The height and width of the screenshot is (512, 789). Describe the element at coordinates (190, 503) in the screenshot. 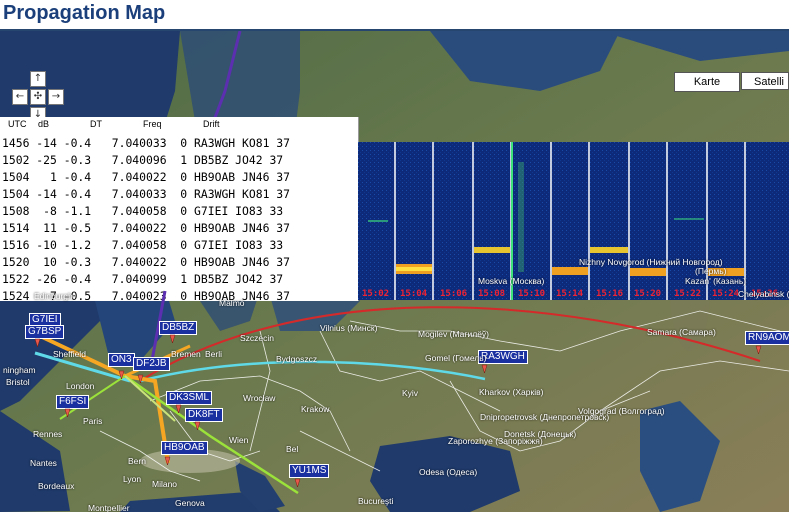

I see `city-label: Genova` at that location.